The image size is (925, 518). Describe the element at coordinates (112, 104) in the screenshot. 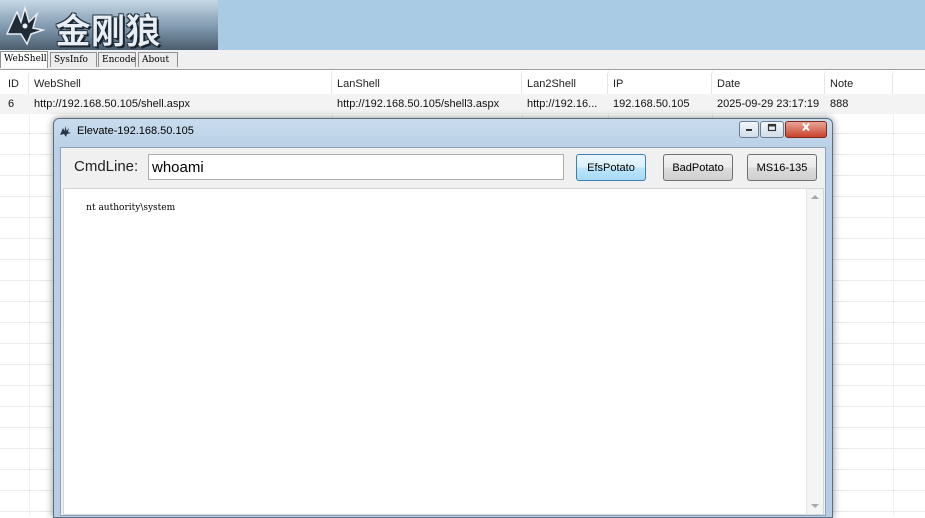

I see `cell-webshell: http://192.168.50.105/shell.aspx` at that location.